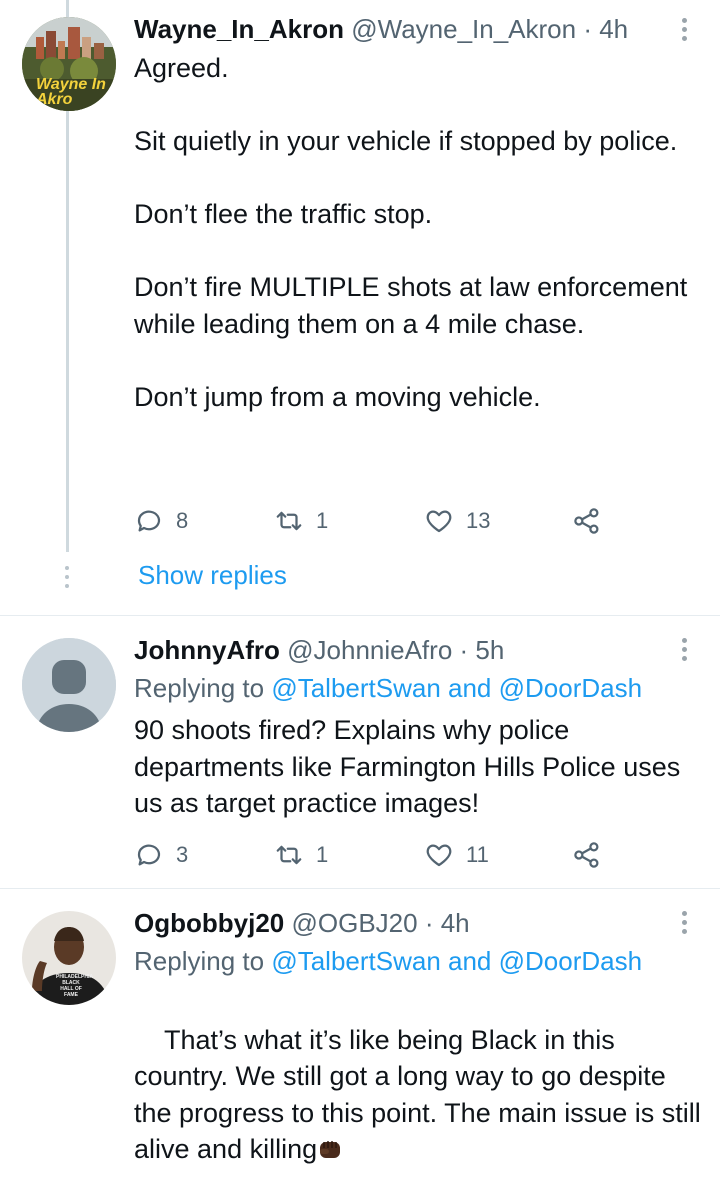 Image resolution: width=720 pixels, height=1204 pixels. Describe the element at coordinates (239, 29) in the screenshot. I see `display-name: Wayne_In_Akron` at that location.